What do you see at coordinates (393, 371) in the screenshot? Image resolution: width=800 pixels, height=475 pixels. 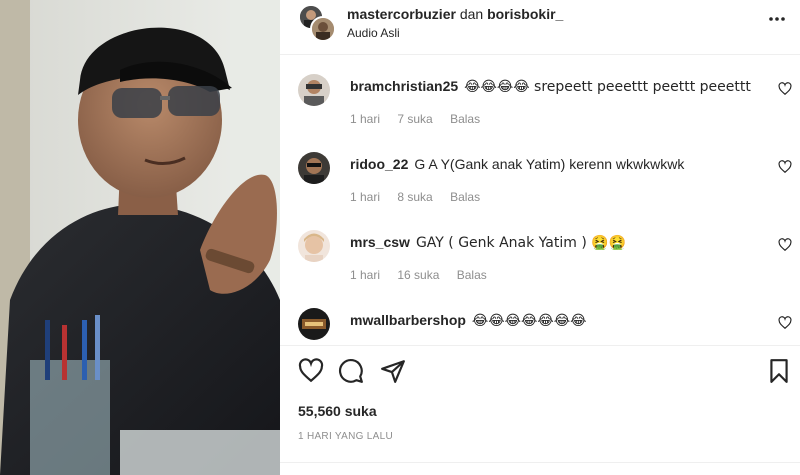 I see `share-icon` at bounding box center [393, 371].